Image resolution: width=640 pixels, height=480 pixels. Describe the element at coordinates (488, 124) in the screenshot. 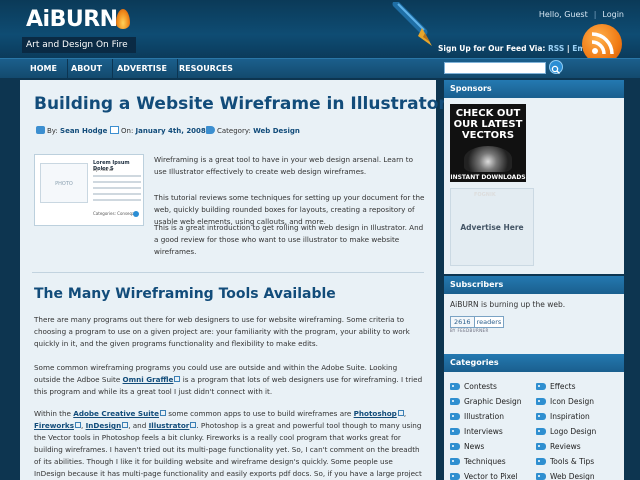

I see `ad-vector-headline: CHECK OUT OUR LATEST VECTORS` at that location.